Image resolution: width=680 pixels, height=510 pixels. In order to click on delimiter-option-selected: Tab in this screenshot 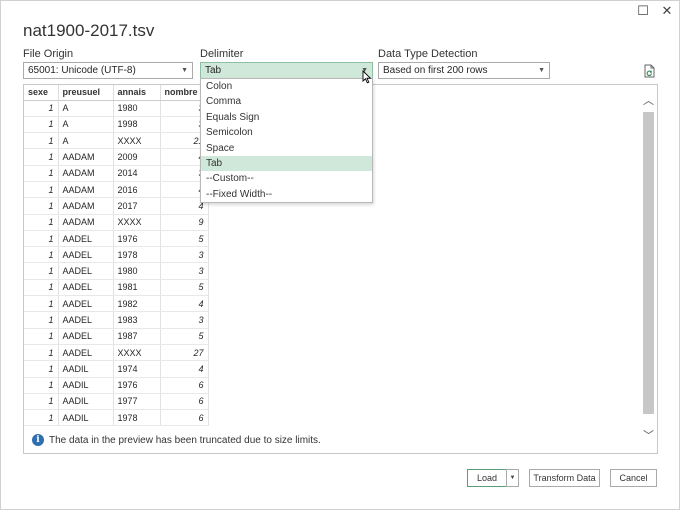, I will do `click(286, 163)`.